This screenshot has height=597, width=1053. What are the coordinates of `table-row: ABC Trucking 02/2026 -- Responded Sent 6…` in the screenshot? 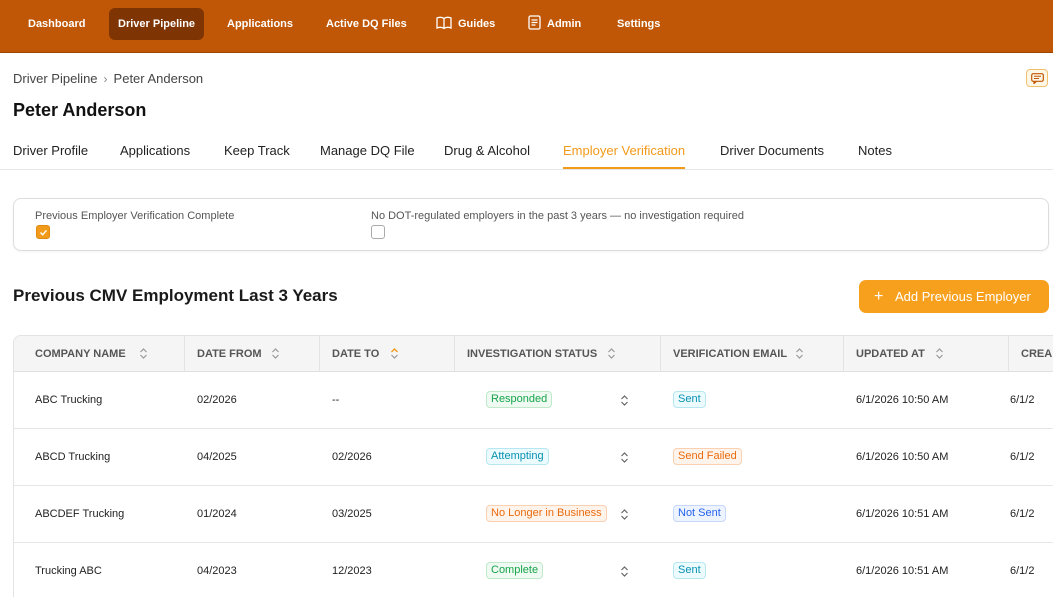 It's located at (533, 400).